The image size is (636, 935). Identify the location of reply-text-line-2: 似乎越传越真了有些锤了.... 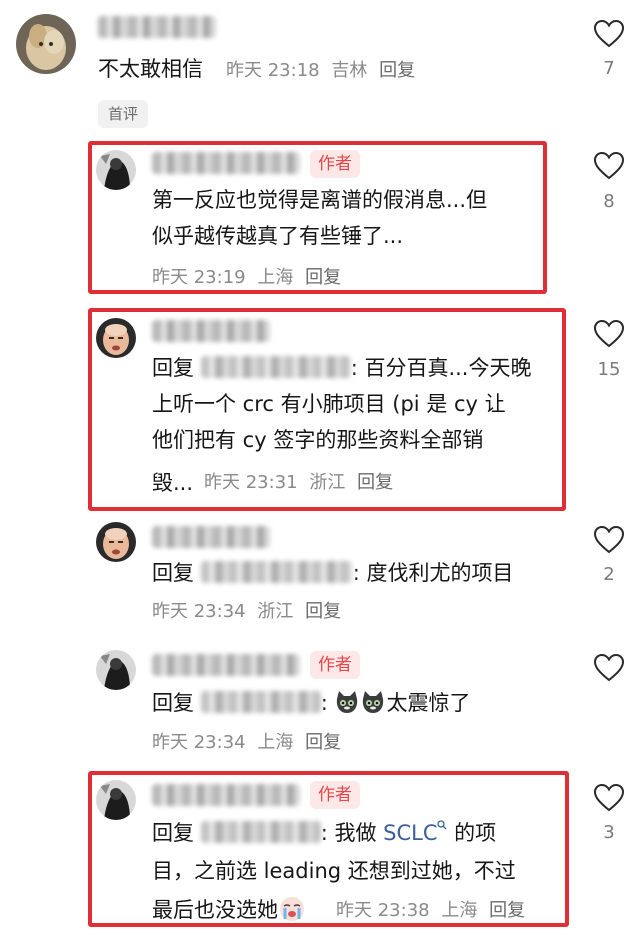
(278, 236).